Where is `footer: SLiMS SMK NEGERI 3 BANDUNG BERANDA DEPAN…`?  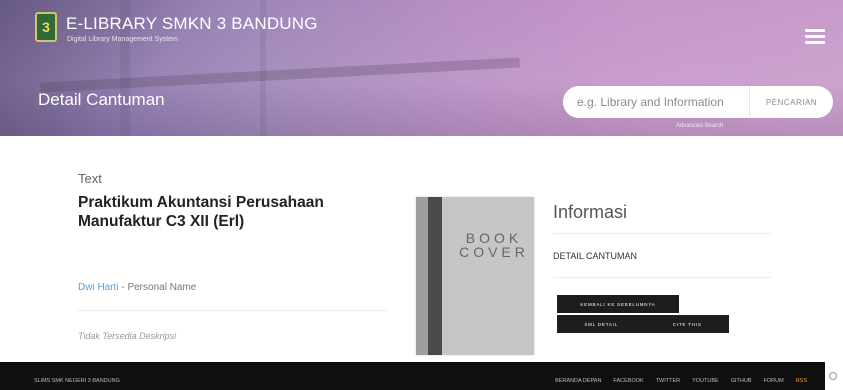 footer: SLiMS SMK NEGERI 3 BANDUNG BERANDA DEPAN… is located at coordinates (412, 376).